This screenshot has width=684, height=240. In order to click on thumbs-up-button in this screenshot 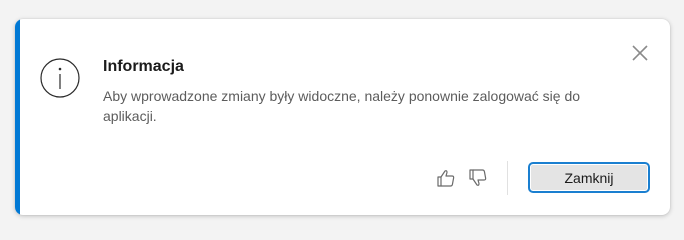, I will do `click(446, 178)`.